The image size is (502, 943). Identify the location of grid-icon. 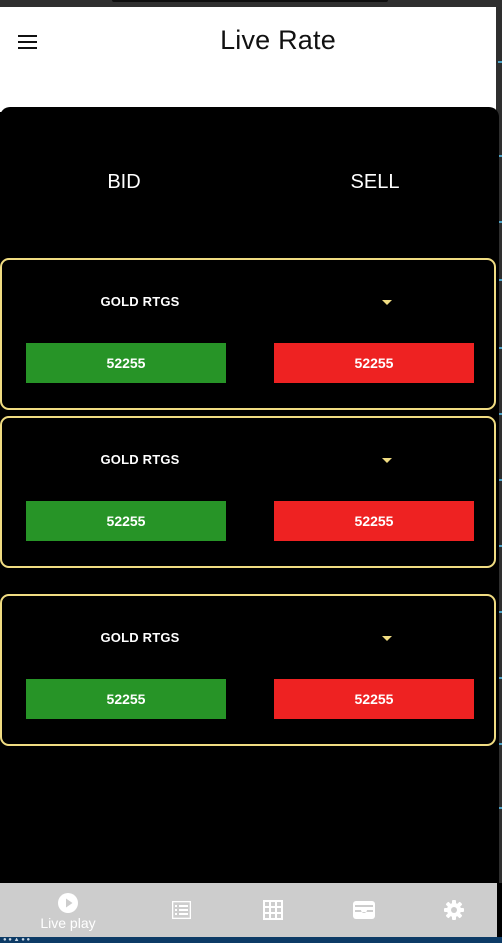
(273, 910).